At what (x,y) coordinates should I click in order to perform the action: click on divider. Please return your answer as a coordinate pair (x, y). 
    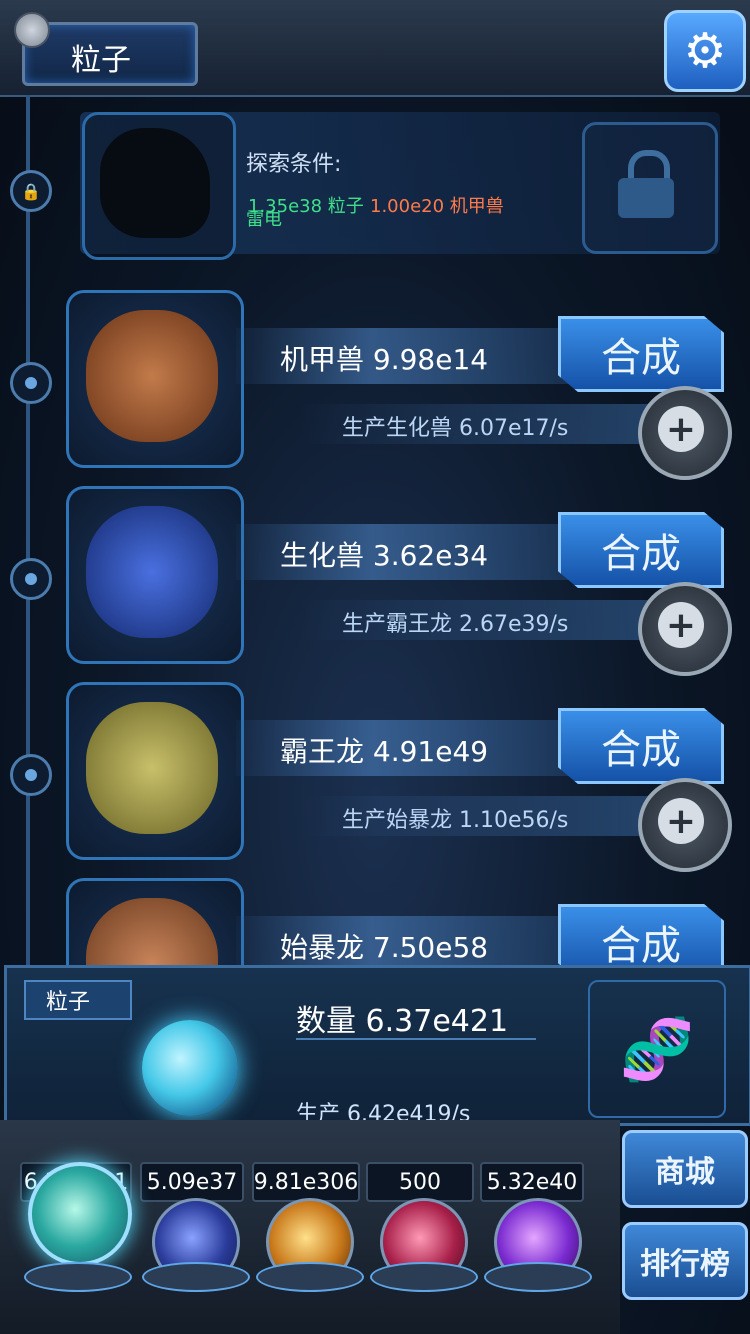
    Looking at the image, I should click on (416, 1039).